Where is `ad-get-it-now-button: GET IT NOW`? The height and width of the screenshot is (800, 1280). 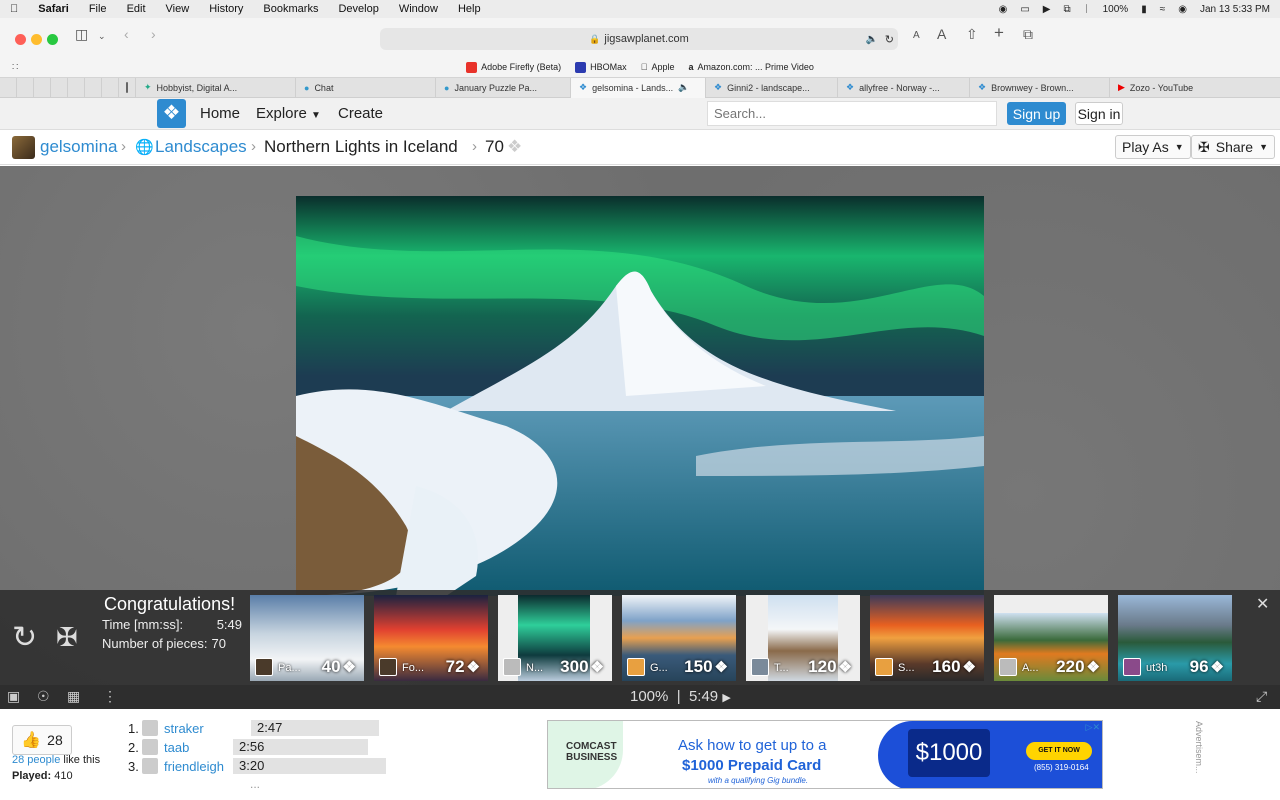 ad-get-it-now-button: GET IT NOW is located at coordinates (1059, 751).